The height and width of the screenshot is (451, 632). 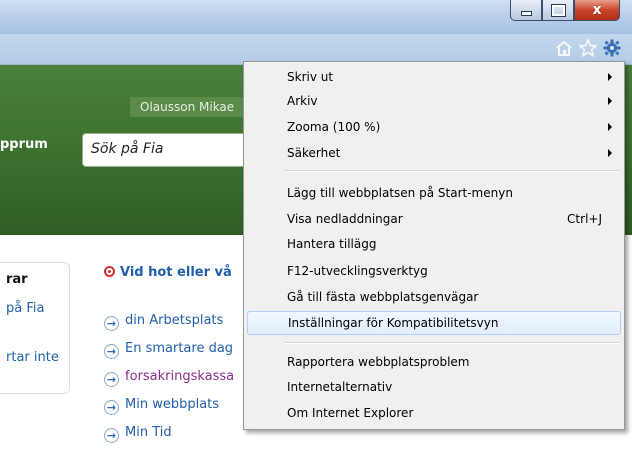 What do you see at coordinates (378, 362) in the screenshot?
I see `menu-item-label: Rapportera webbplatsproblem` at bounding box center [378, 362].